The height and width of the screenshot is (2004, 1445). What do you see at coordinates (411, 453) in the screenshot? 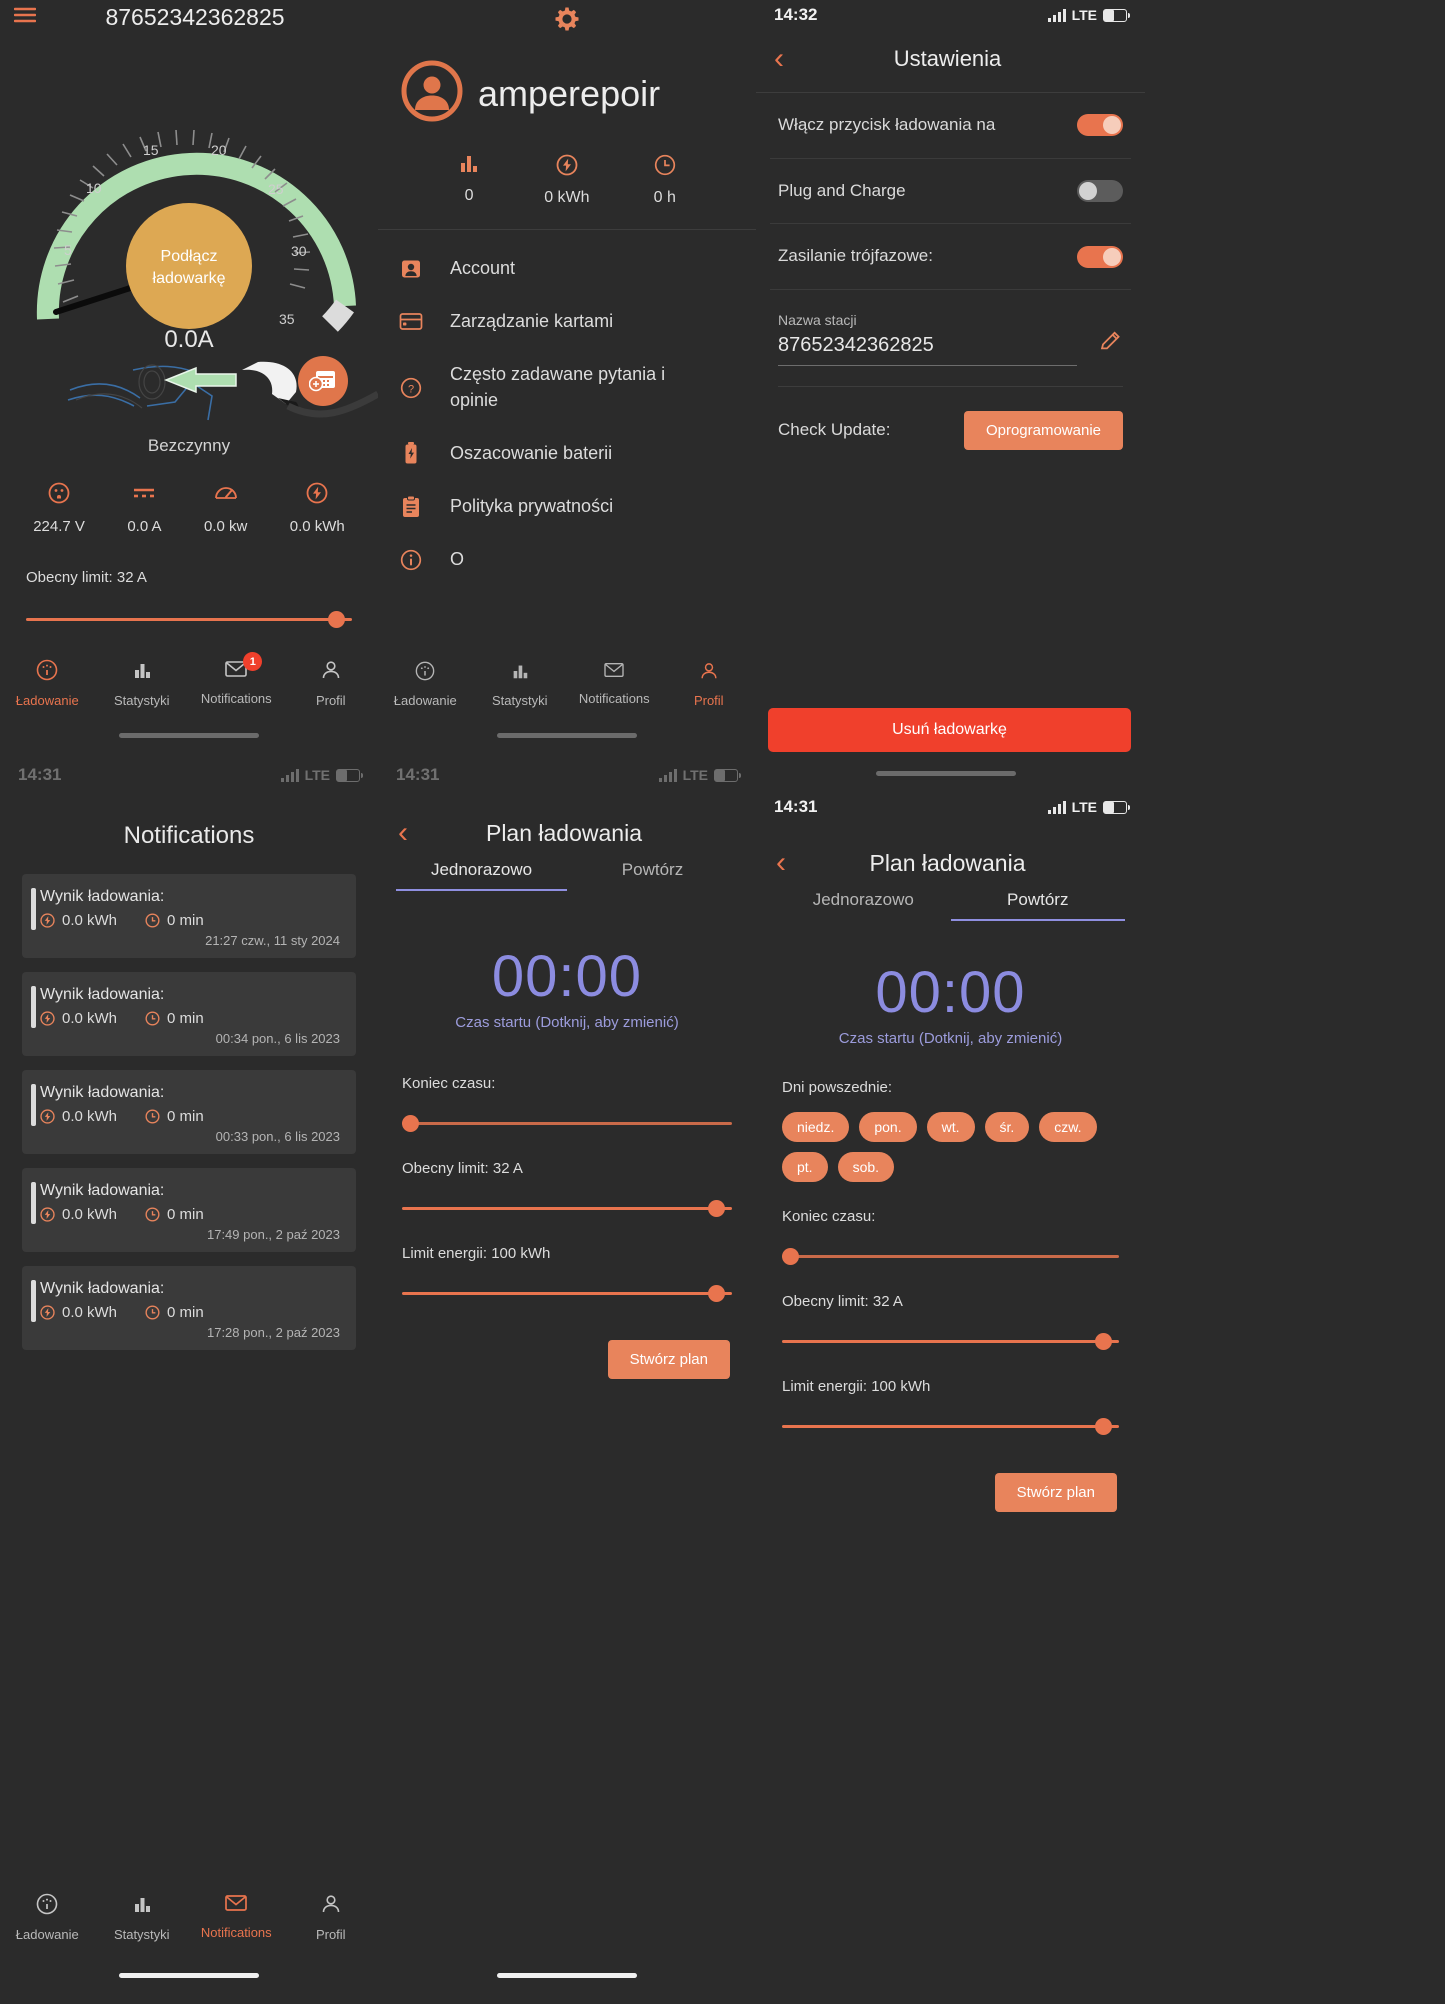
I see `battery-bolt-icon` at bounding box center [411, 453].